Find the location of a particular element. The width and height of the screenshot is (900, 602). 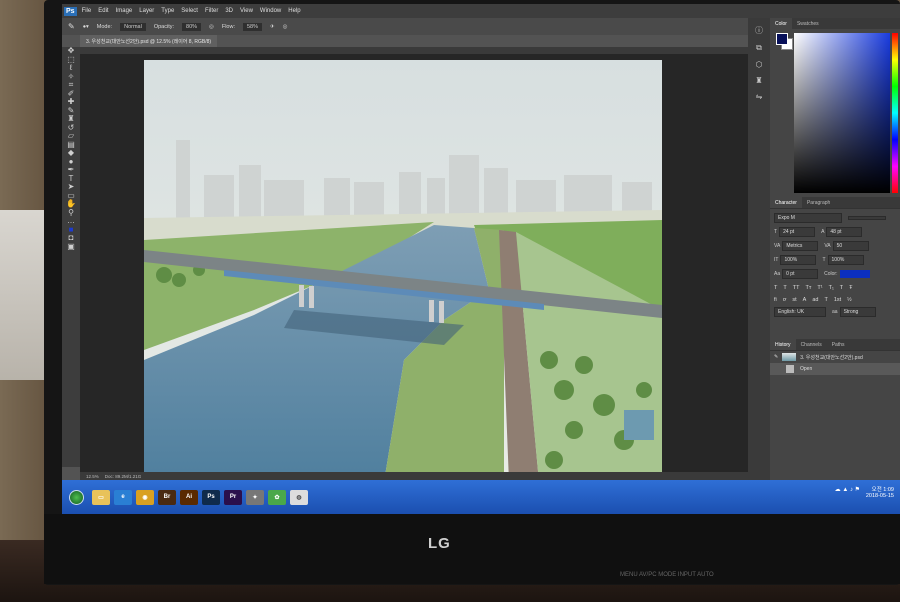

opacity-label: Opacity: is located at coordinates (164, 26).